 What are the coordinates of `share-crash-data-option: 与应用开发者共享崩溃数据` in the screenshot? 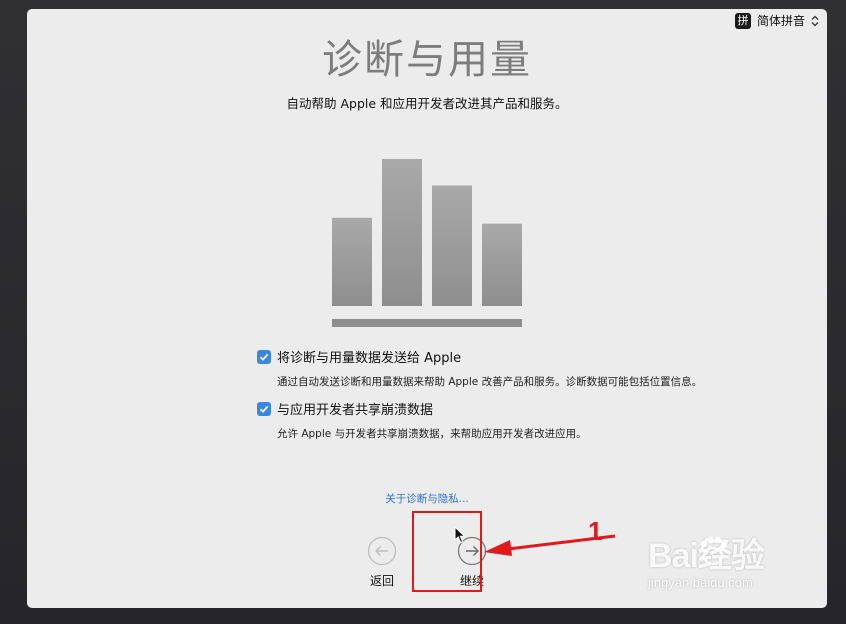 It's located at (345, 408).